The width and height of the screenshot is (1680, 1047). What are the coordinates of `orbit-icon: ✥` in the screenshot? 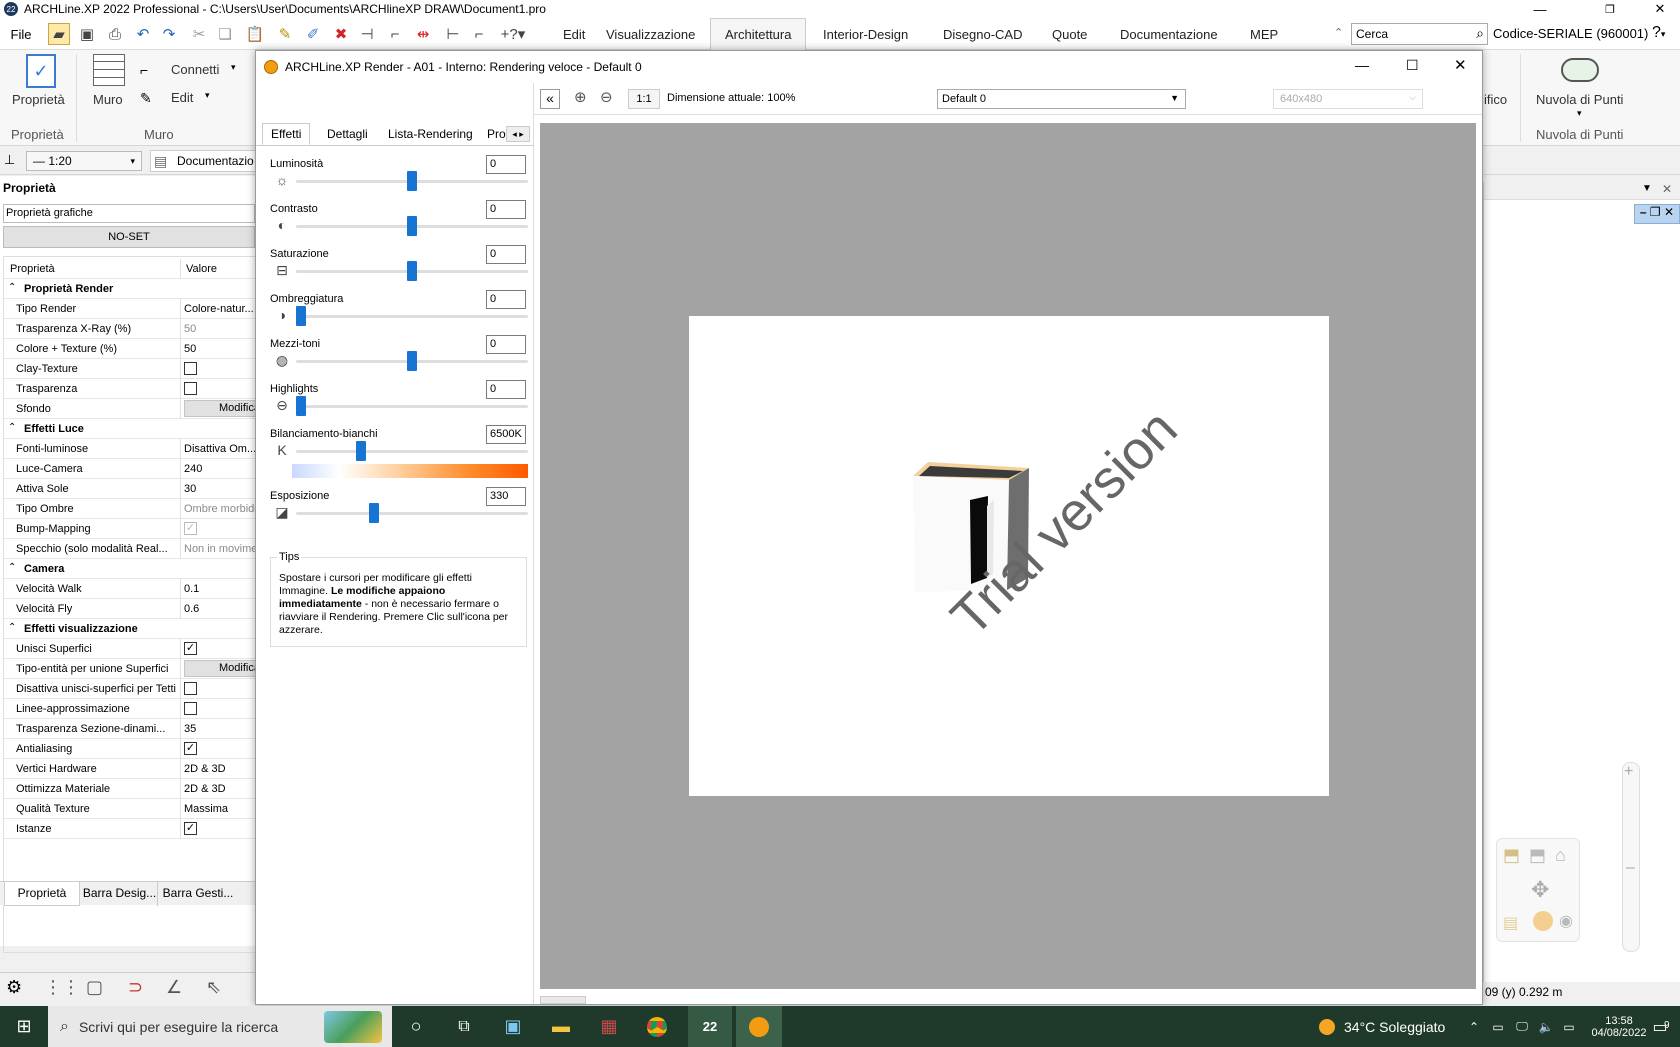 It's located at (1540, 890).